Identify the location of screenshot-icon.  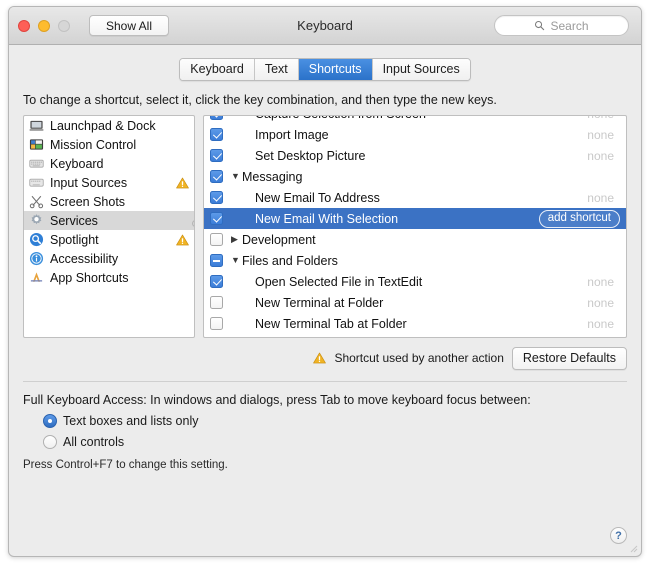
(36, 202).